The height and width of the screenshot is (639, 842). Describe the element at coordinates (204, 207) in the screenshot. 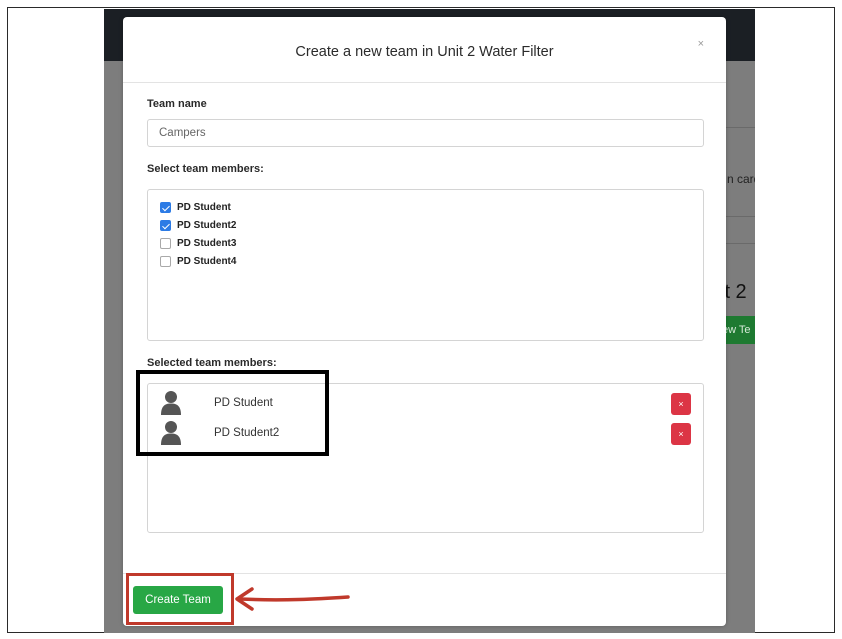

I see `member-option-label: PD Student` at that location.